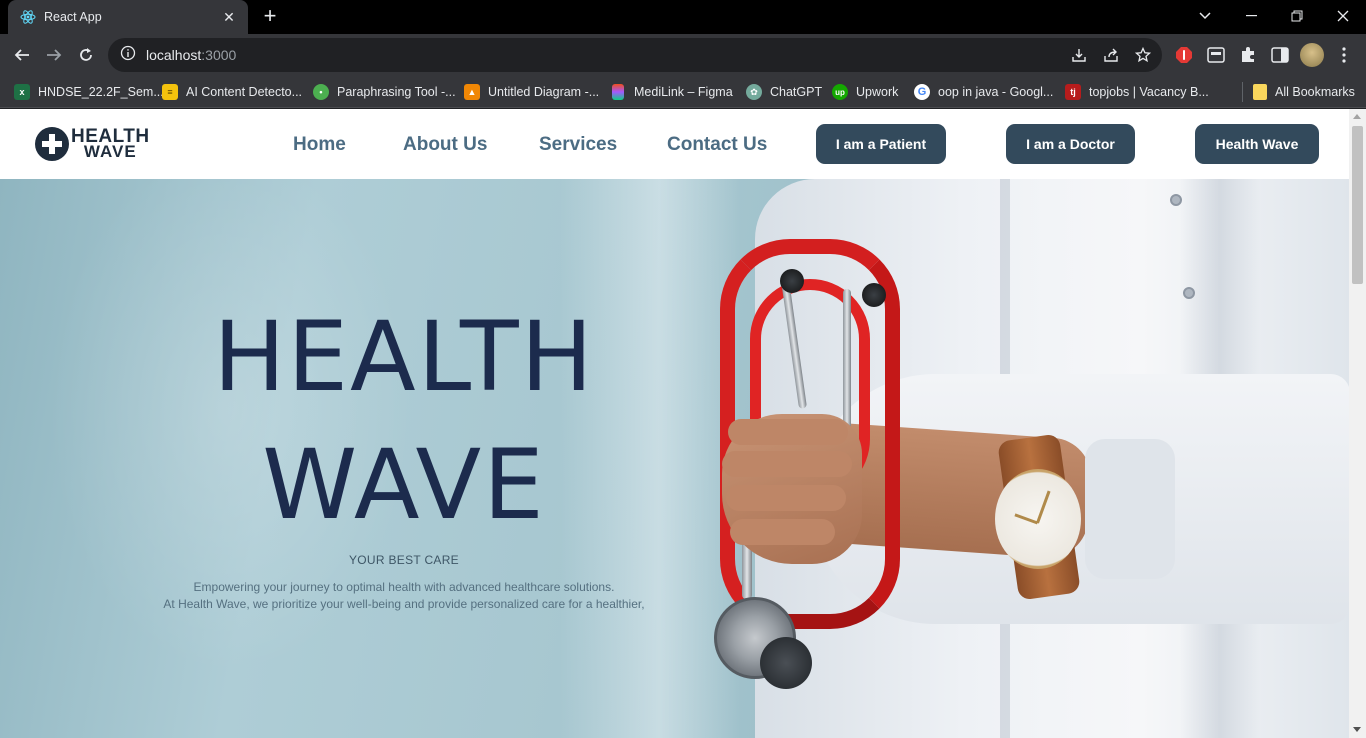 The width and height of the screenshot is (1366, 738). What do you see at coordinates (270, 17) in the screenshot?
I see `new-tab-button: +` at bounding box center [270, 17].